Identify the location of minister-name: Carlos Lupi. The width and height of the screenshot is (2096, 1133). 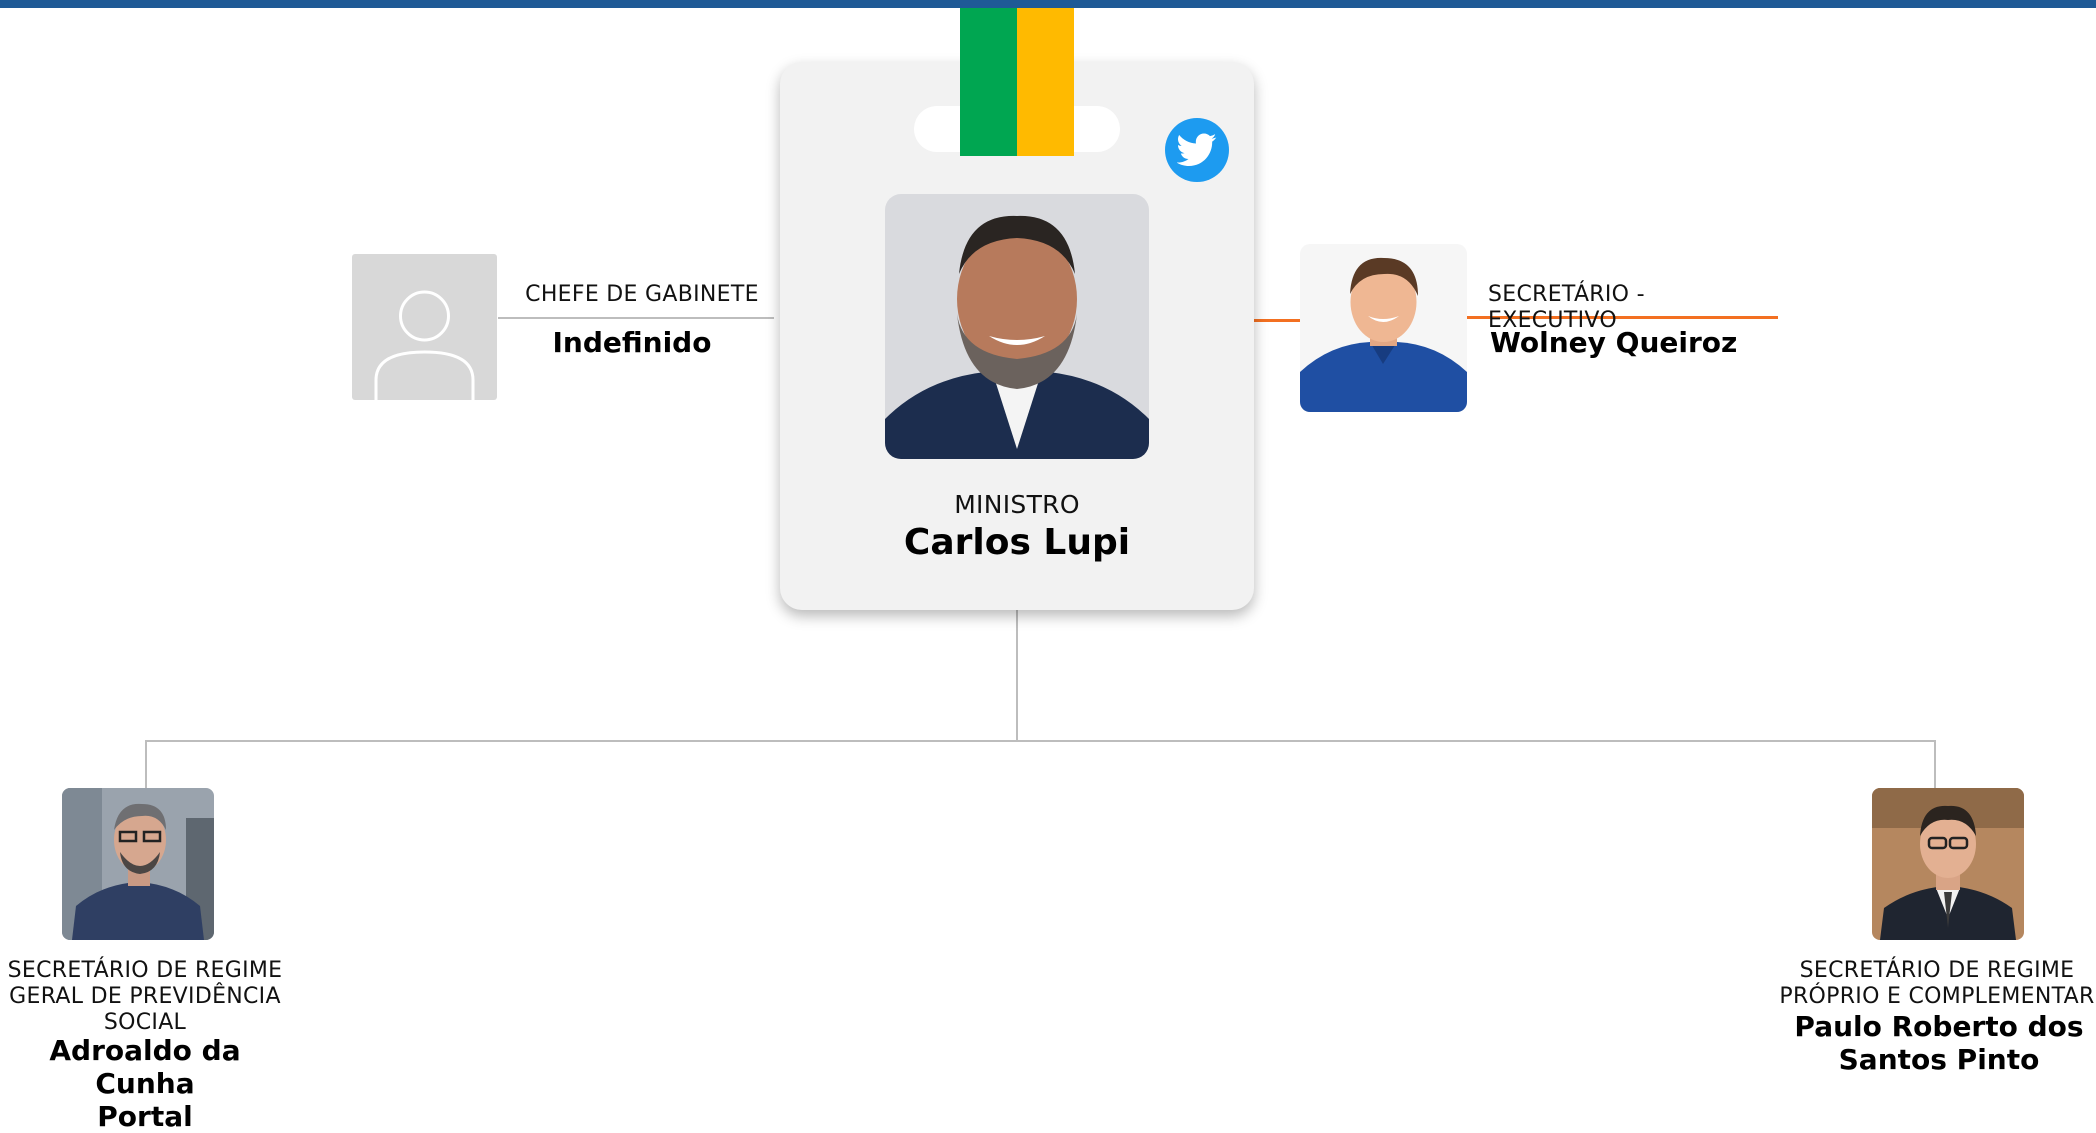
(1017, 542).